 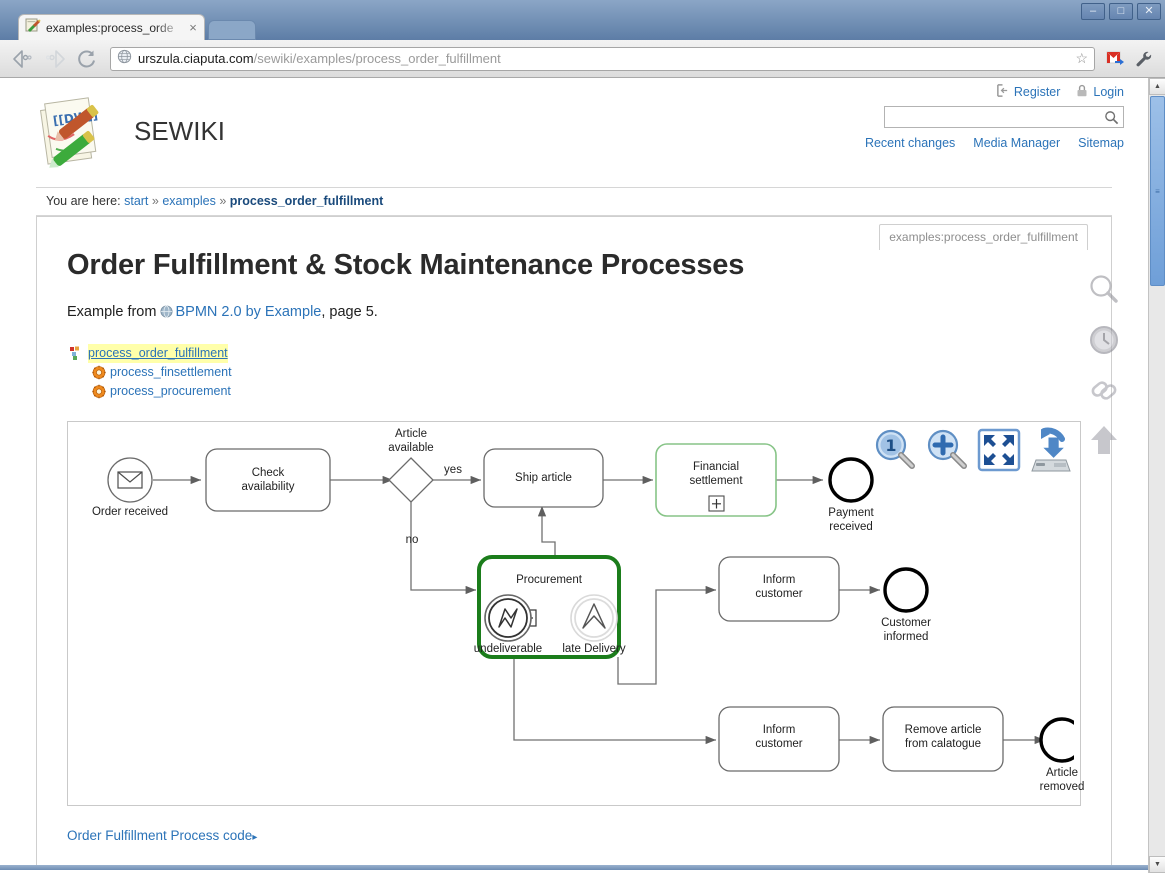 What do you see at coordinates (55, 59) in the screenshot?
I see `forward-arrow-icon` at bounding box center [55, 59].